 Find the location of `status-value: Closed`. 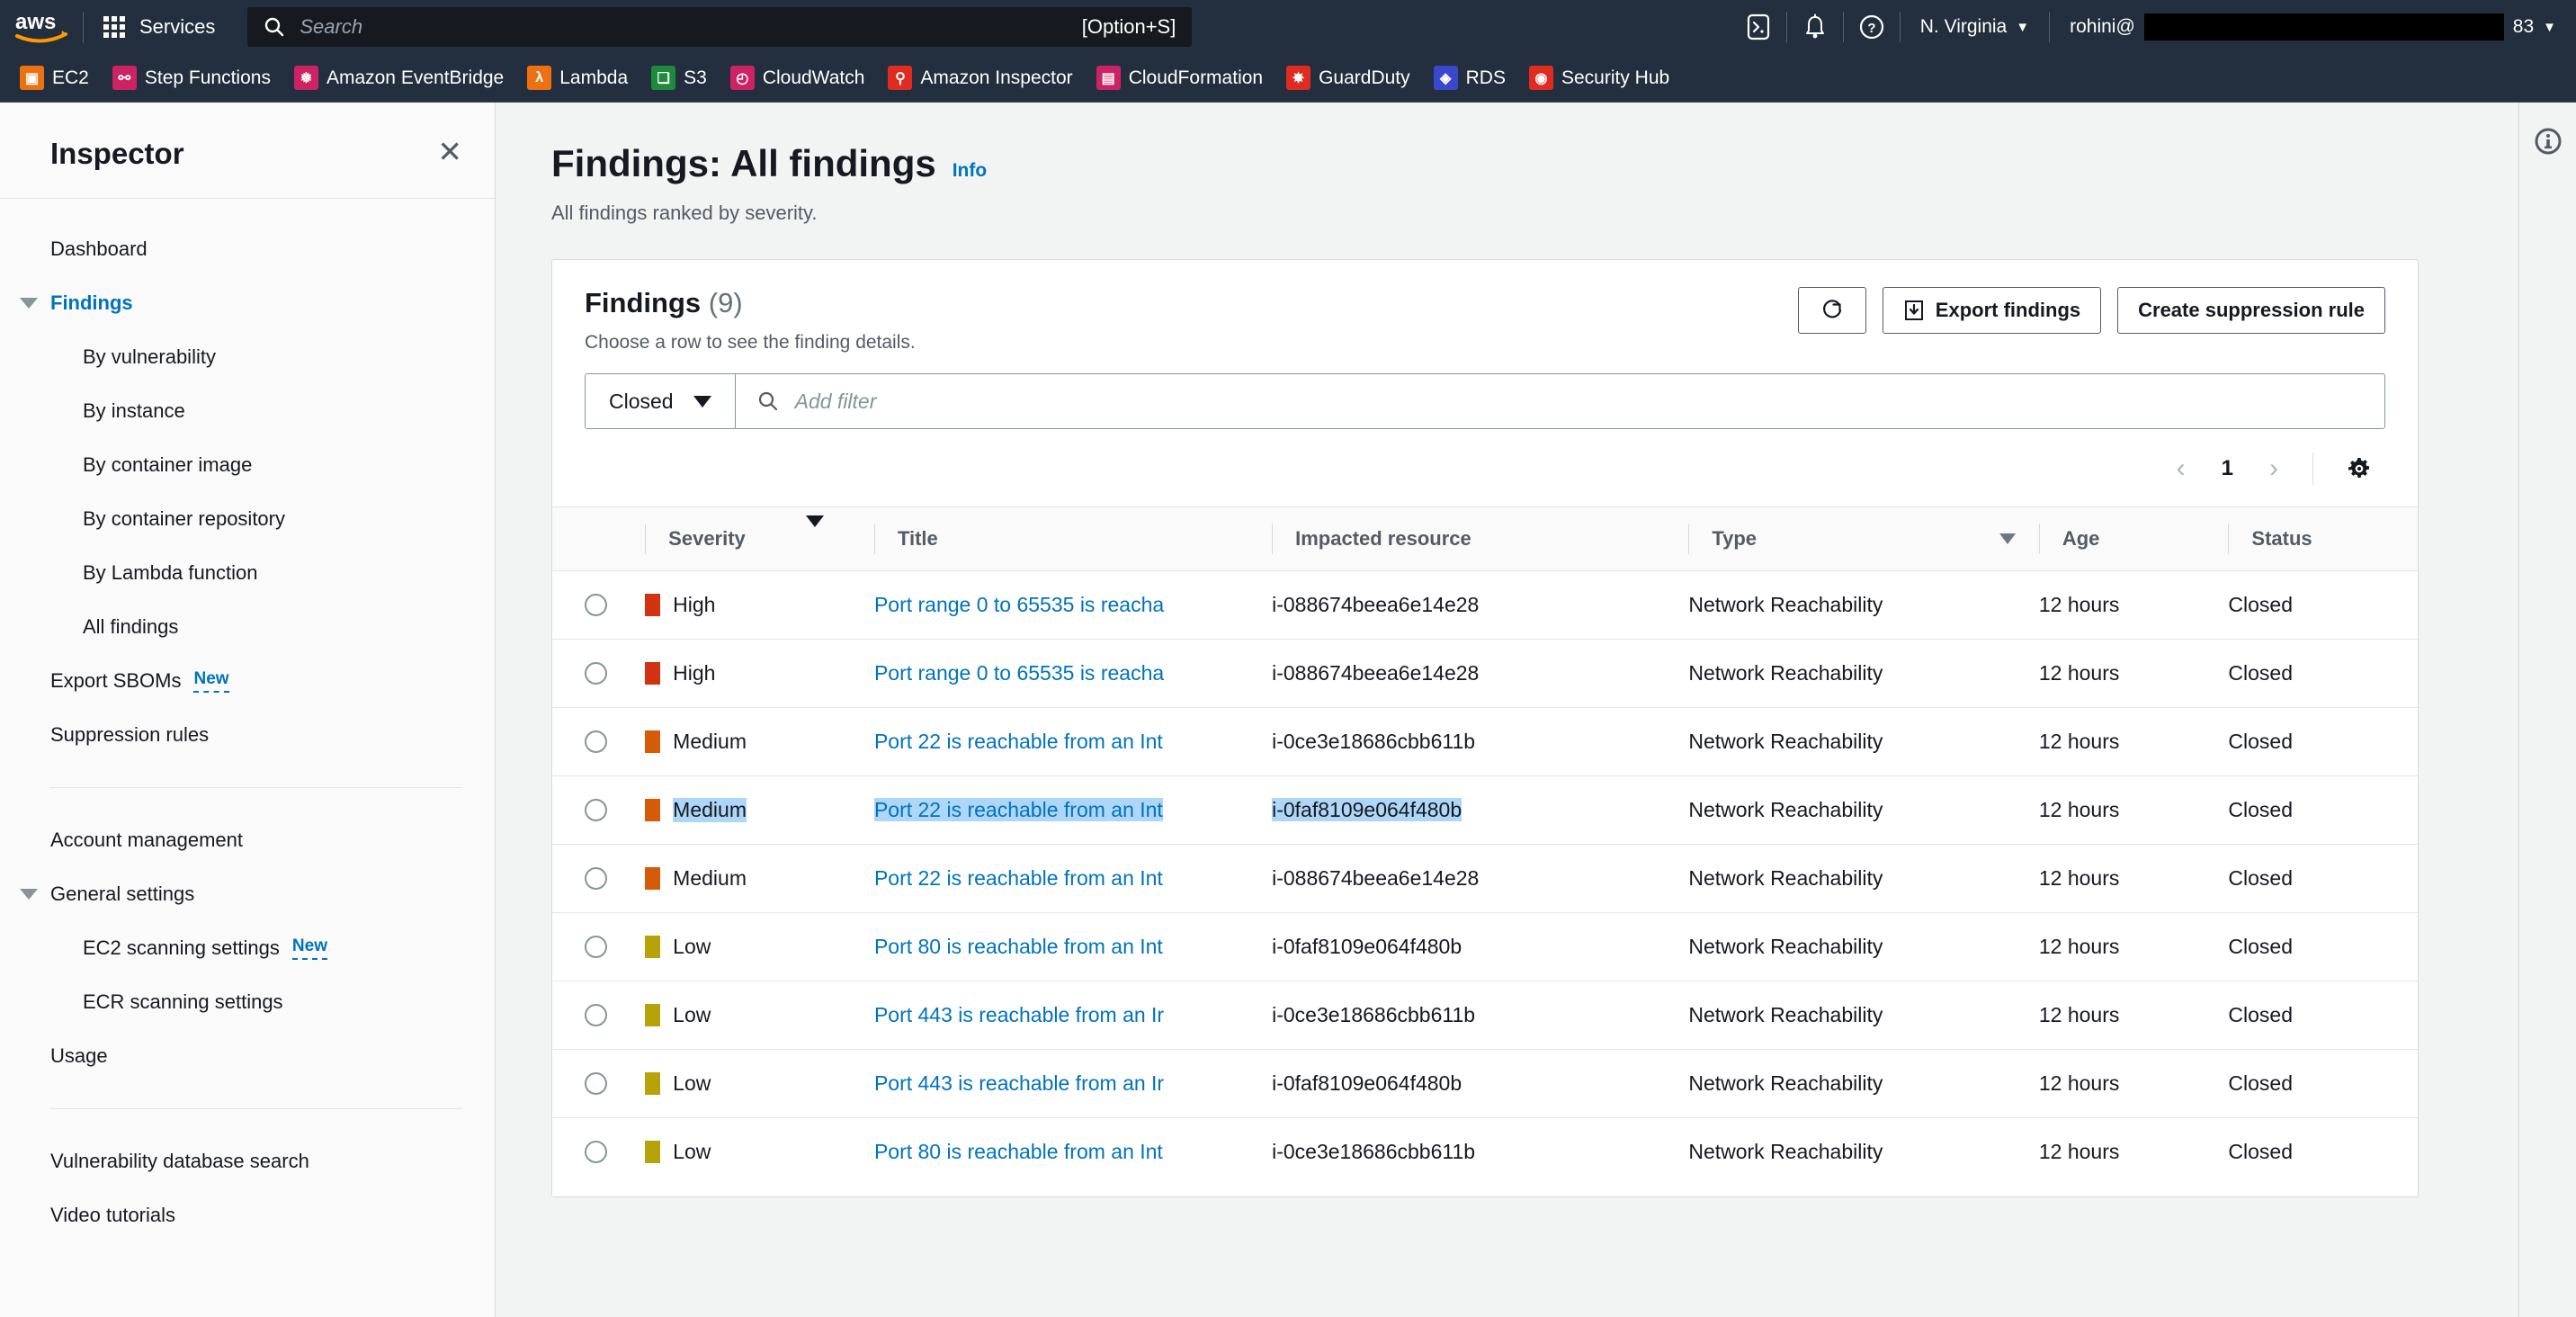

status-value: Closed is located at coordinates (2261, 673).